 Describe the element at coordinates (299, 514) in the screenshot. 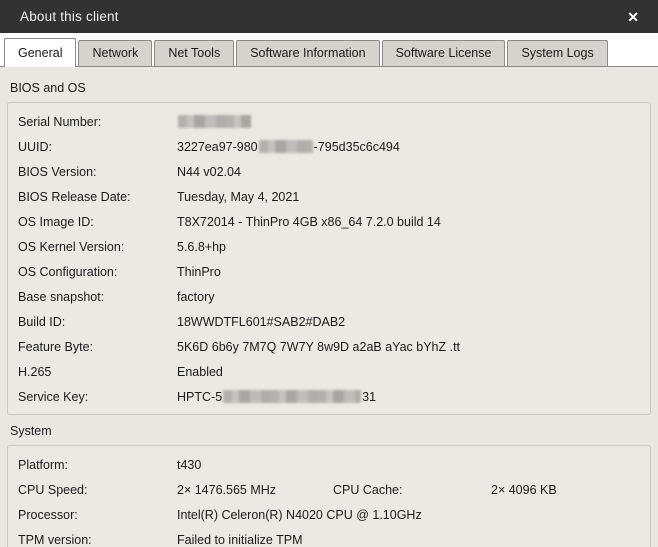

I see `field-value: Intel(R) Celeron(R) N4020 CPU @ 1.10GHz` at that location.